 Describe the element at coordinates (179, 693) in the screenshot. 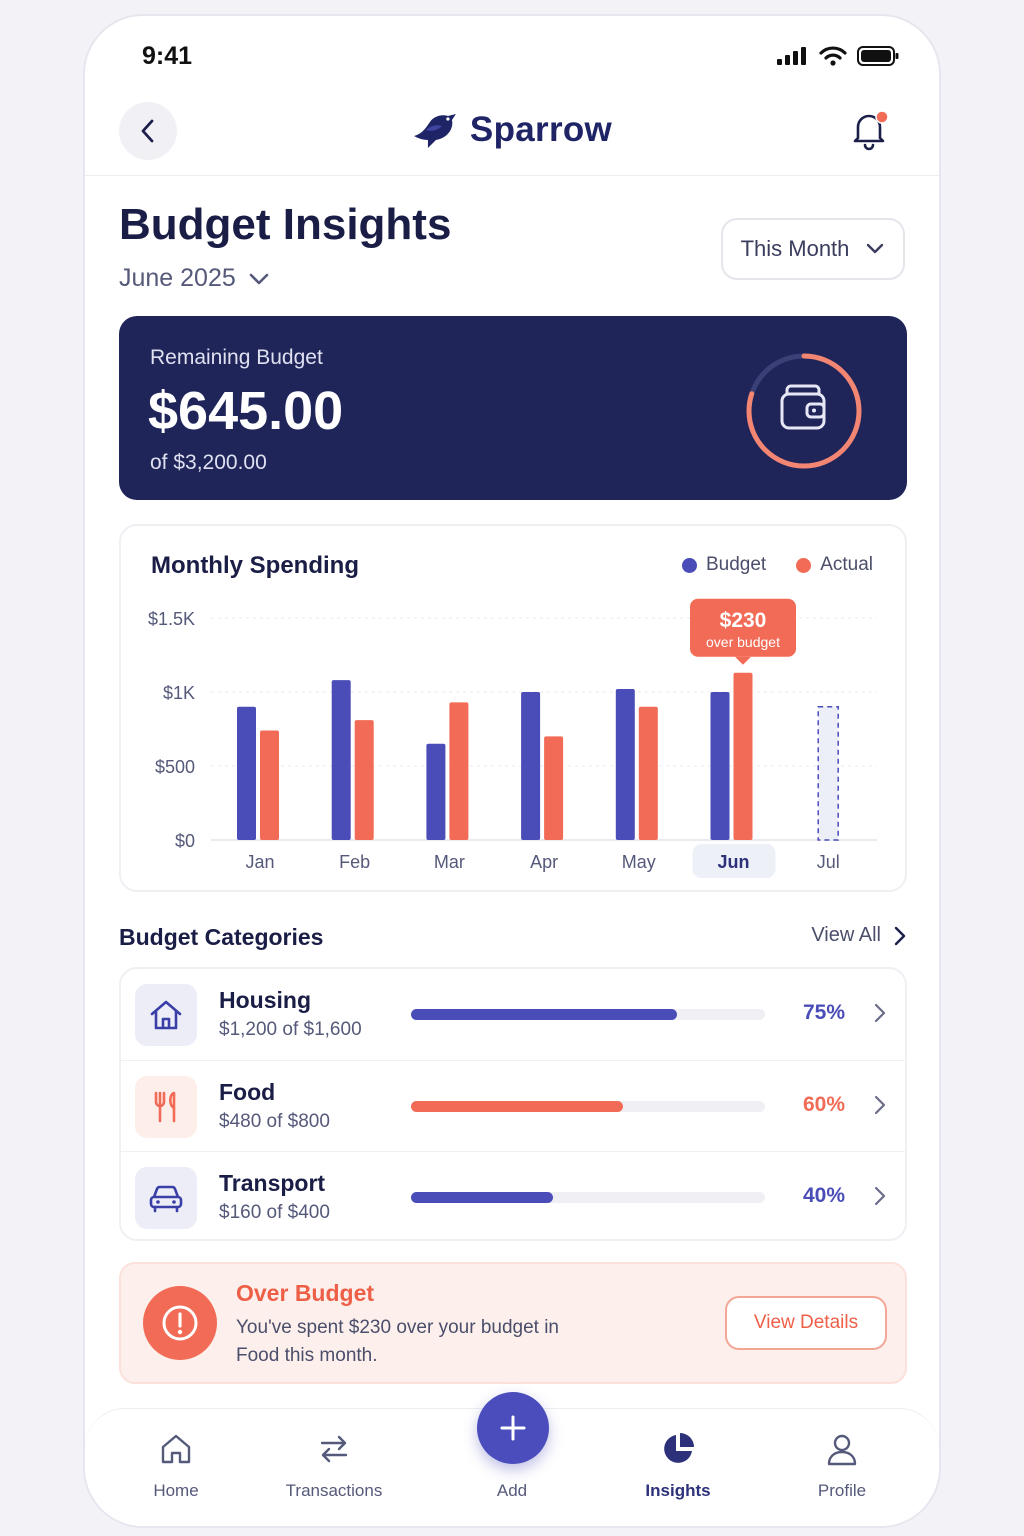

I see `y-tick-label: $1K` at that location.